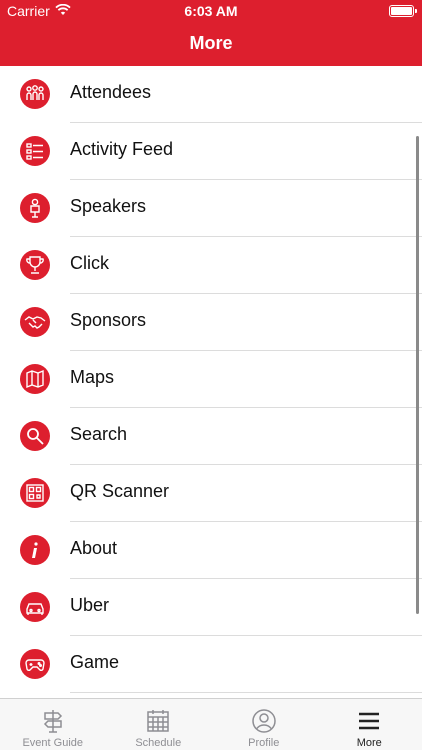 The image size is (422, 750). I want to click on tab-event-guide: Event Guide, so click(53, 724).